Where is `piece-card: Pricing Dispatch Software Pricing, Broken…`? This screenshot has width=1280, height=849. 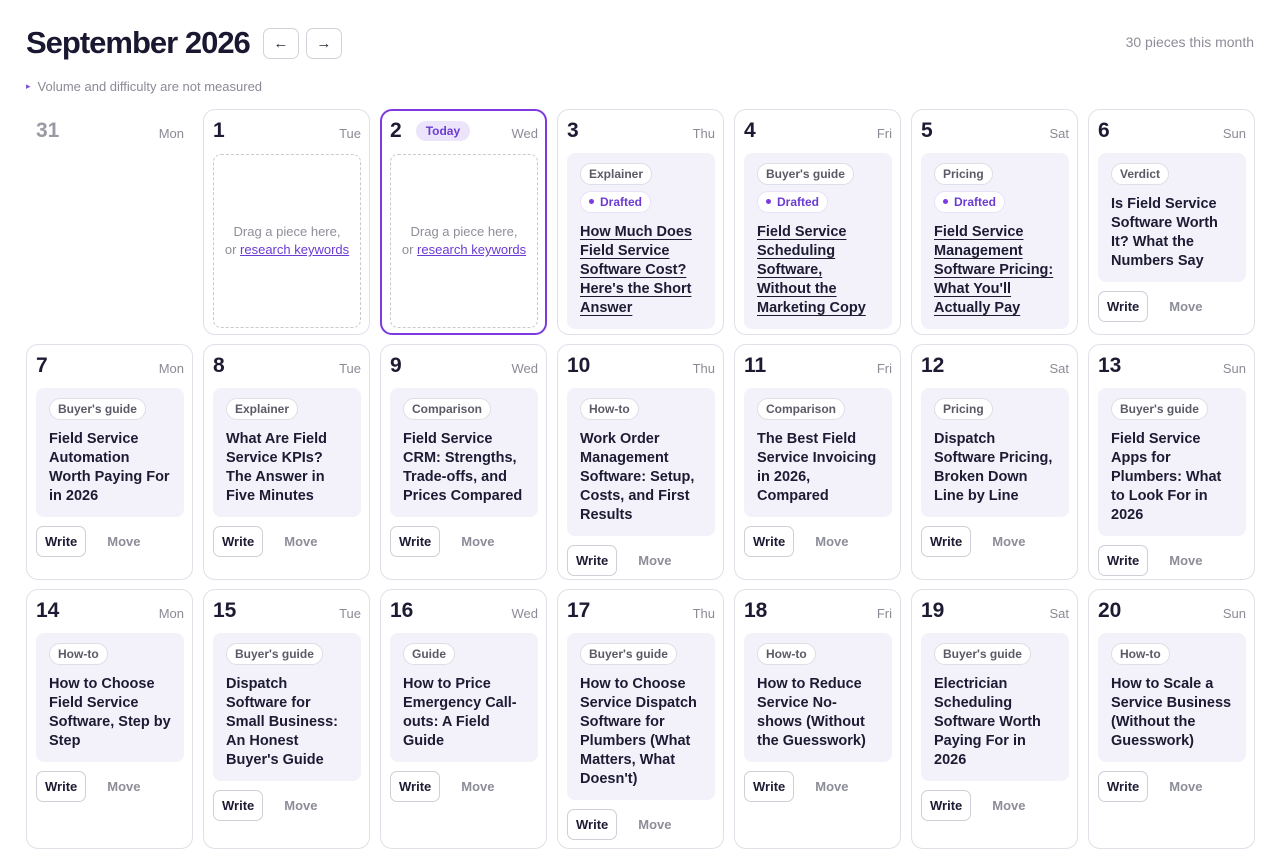 piece-card: Pricing Dispatch Software Pricing, Broken… is located at coordinates (995, 452).